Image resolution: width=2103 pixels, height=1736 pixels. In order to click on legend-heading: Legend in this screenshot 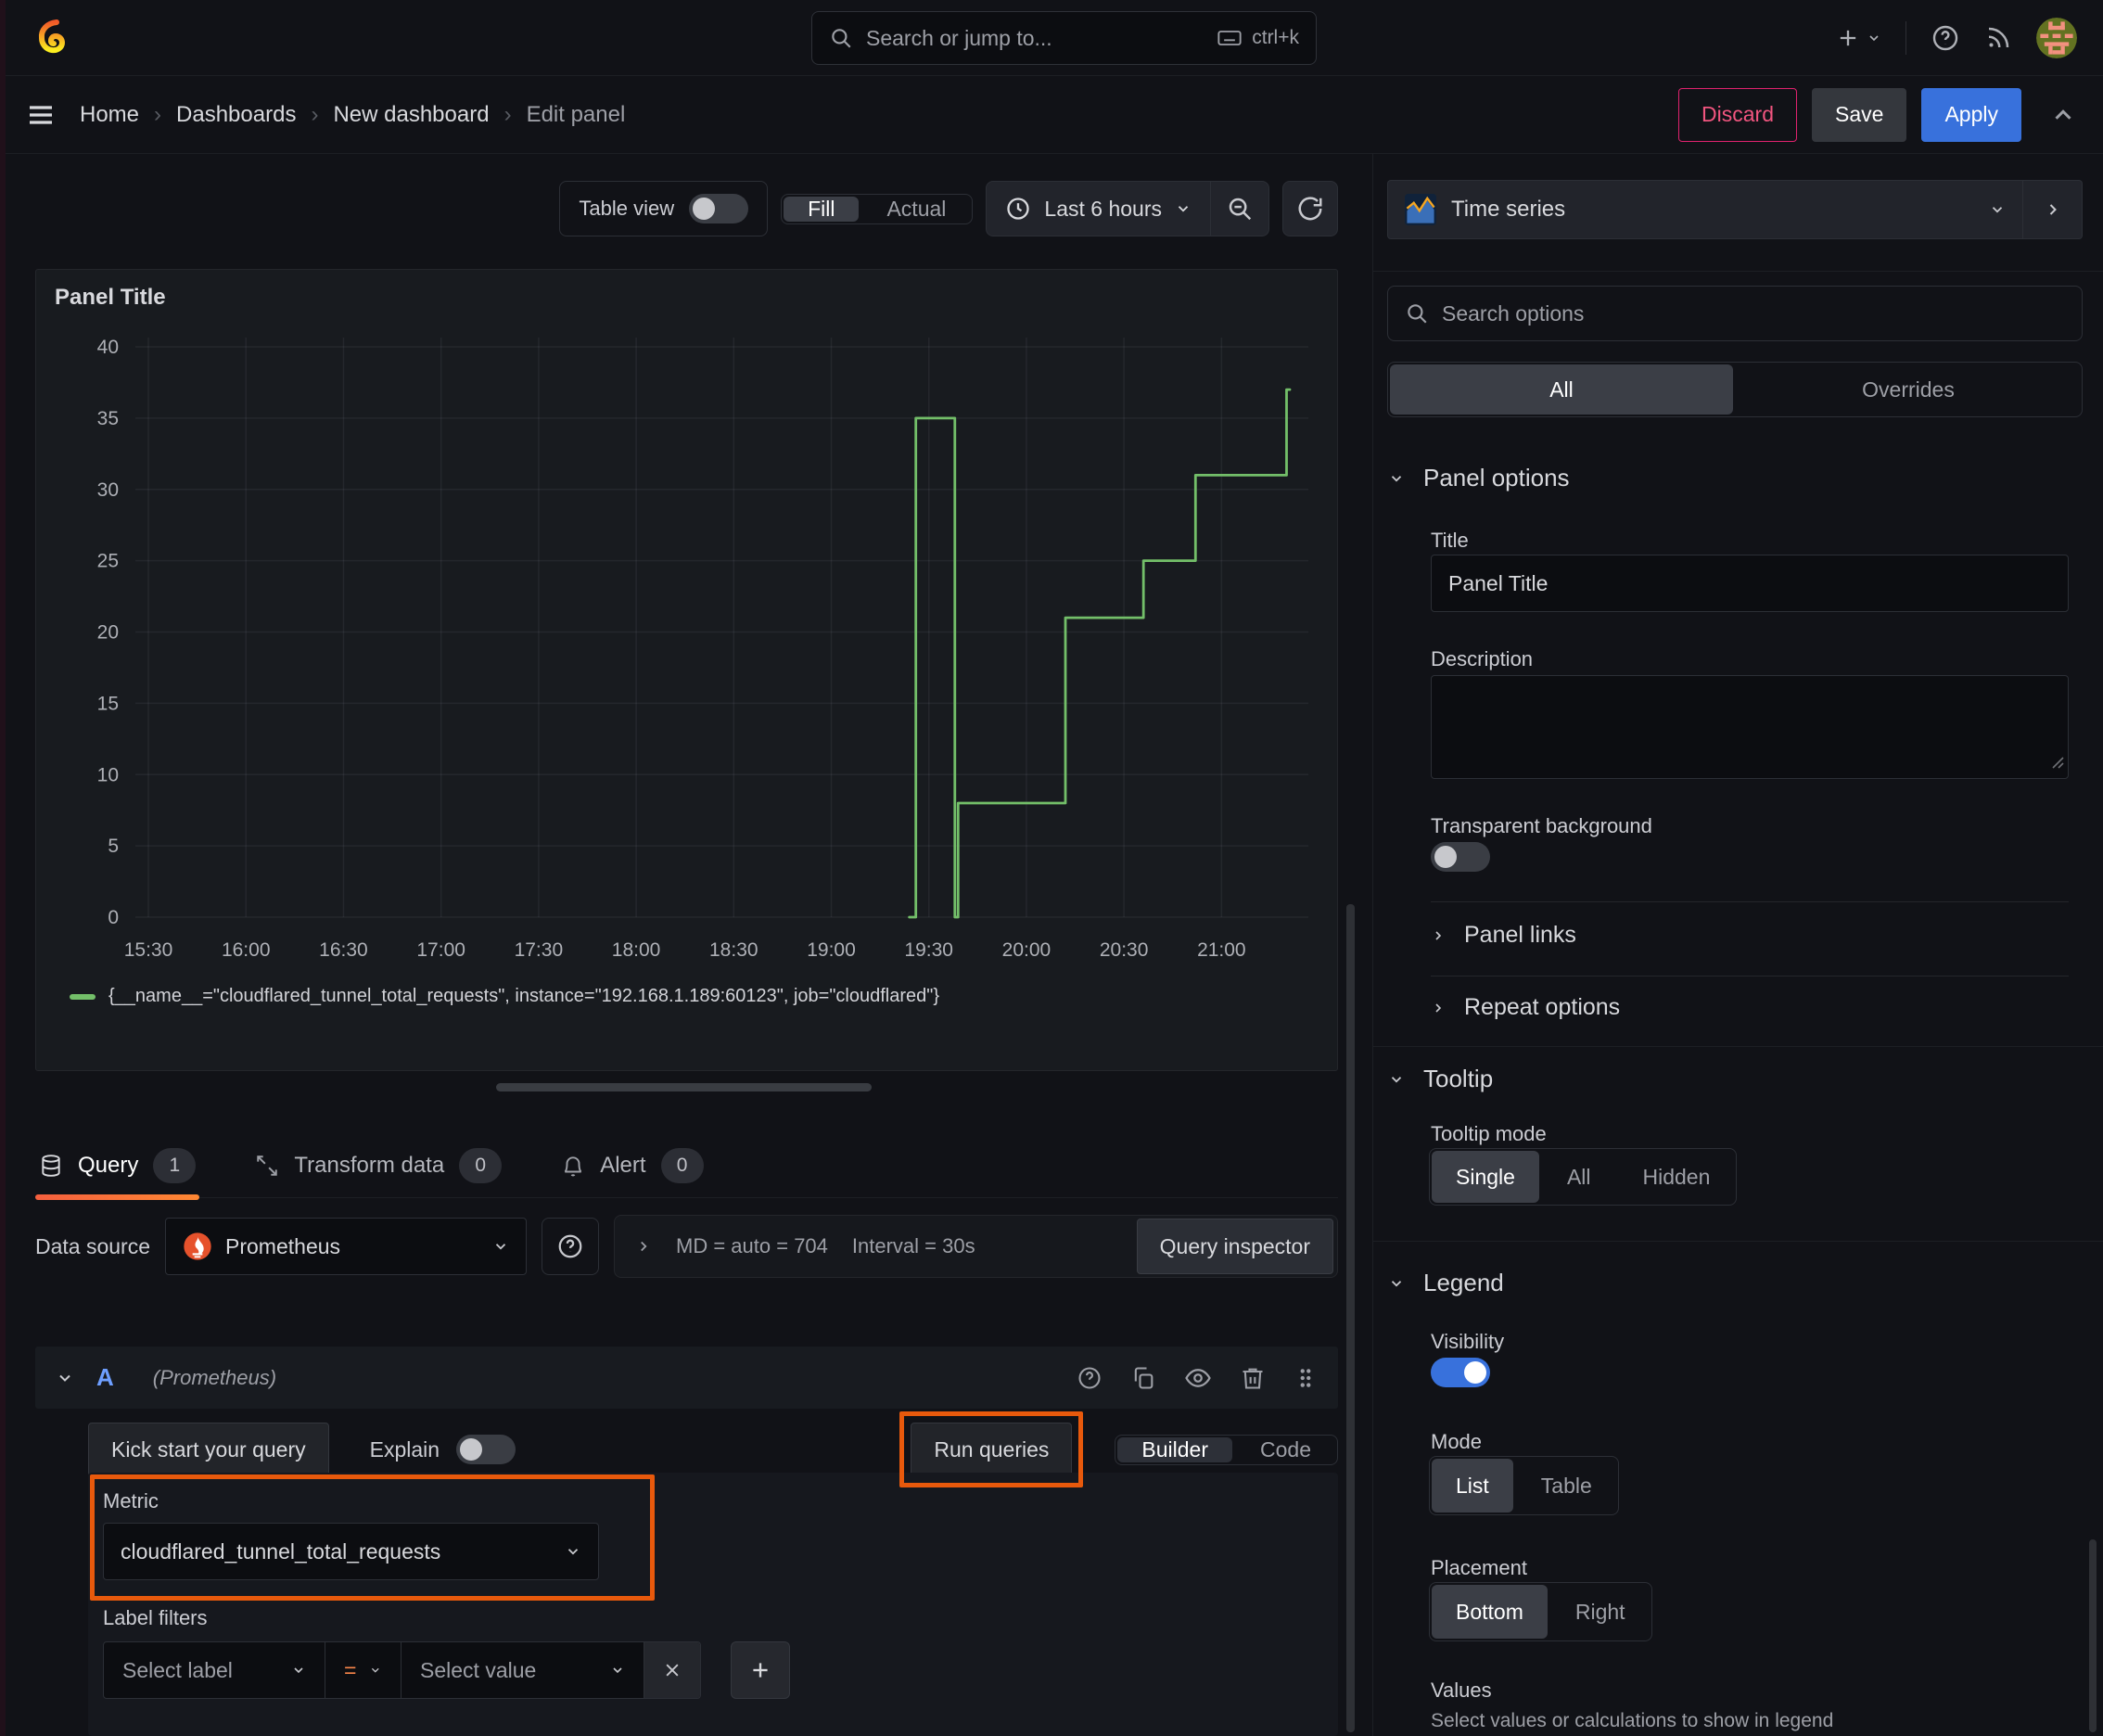, I will do `click(1446, 1283)`.